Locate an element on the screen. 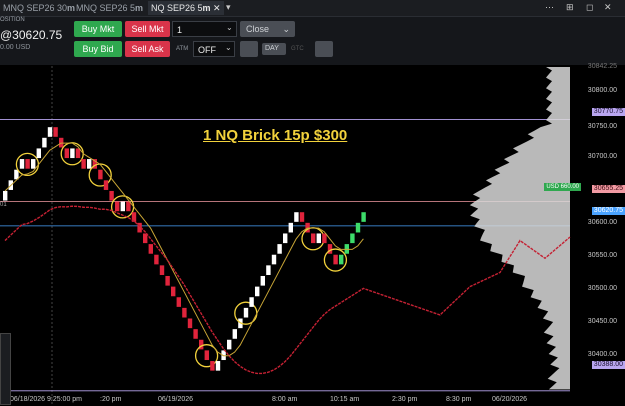  axis-tick: 30600.00 is located at coordinates (602, 222).